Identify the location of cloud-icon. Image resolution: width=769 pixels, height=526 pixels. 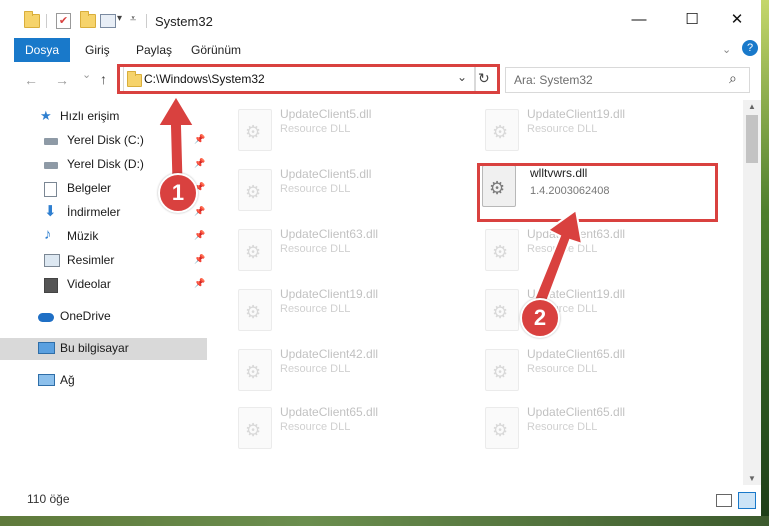
(46, 317).